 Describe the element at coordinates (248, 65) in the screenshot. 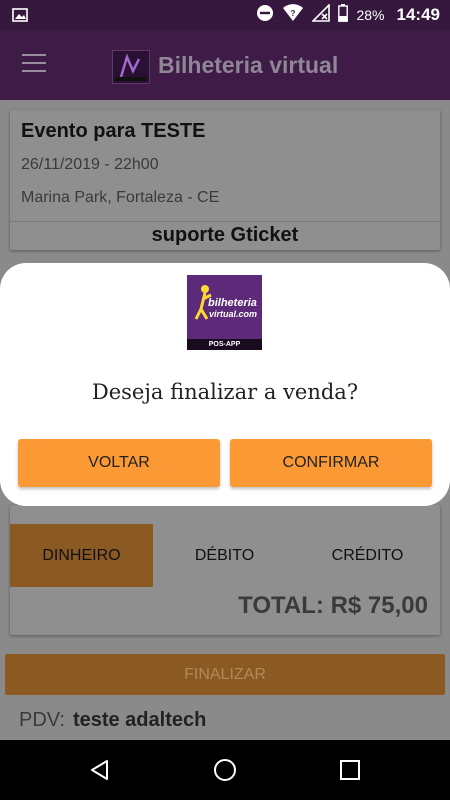

I see `app-title: Bilheteria virtual` at that location.